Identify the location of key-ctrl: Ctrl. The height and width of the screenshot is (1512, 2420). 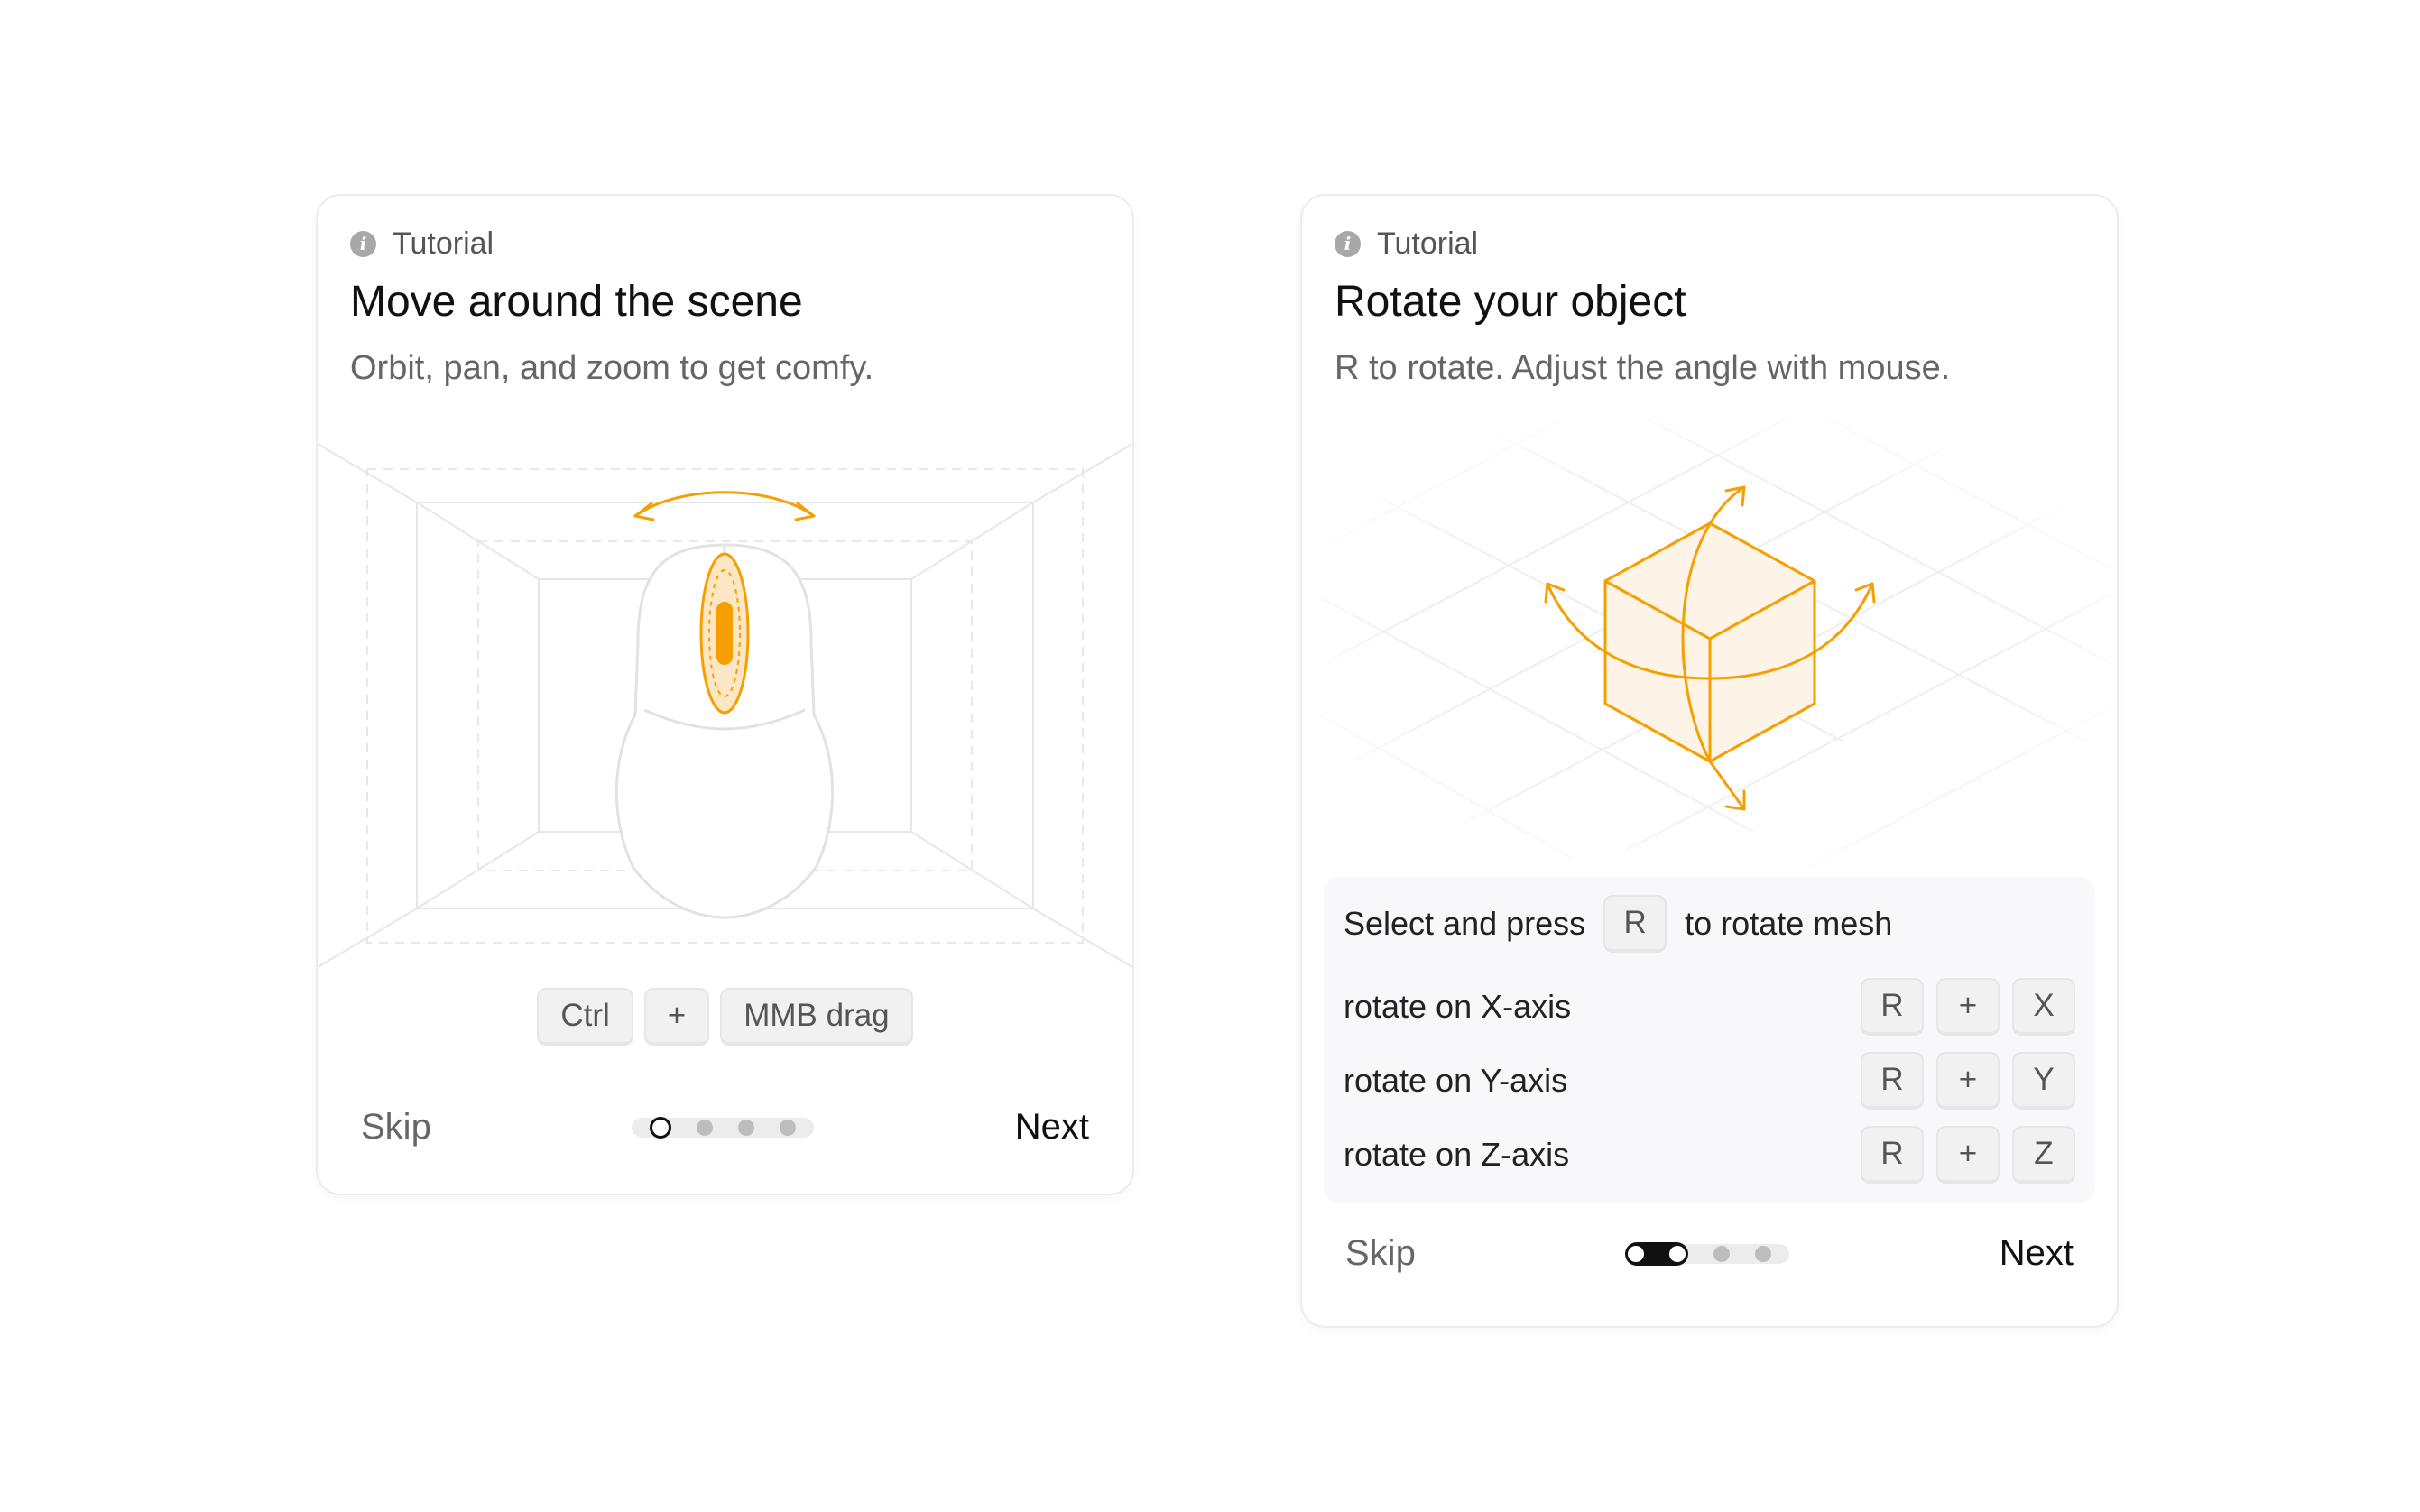
(585, 1017).